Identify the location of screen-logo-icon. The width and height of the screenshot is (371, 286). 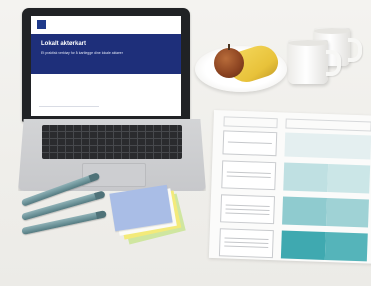
(41, 24).